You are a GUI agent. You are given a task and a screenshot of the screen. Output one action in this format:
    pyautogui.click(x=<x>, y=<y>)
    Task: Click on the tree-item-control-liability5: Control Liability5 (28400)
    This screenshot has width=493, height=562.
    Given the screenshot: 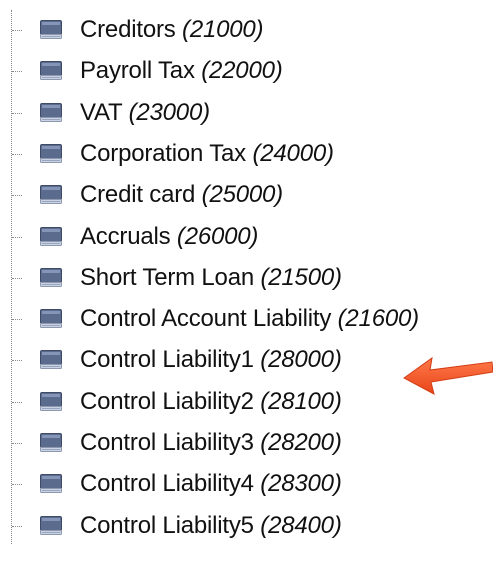 What is the action you would take?
    pyautogui.click(x=246, y=526)
    